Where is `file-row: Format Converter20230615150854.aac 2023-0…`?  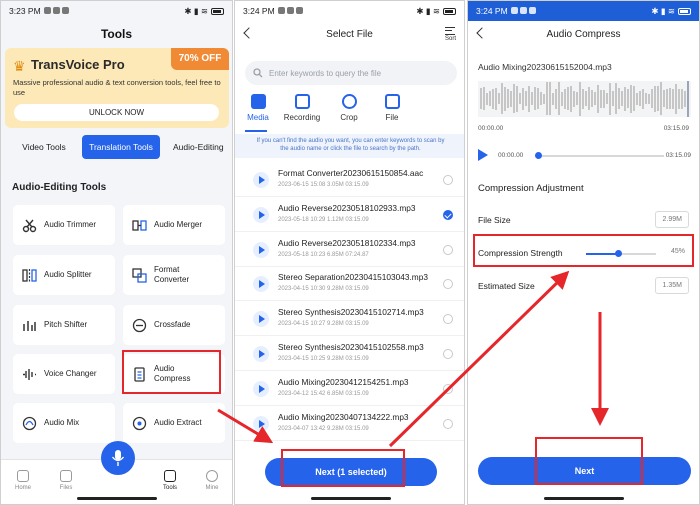
file-row: Format Converter20230615150854.aac 2023-0… is located at coordinates (349, 180).